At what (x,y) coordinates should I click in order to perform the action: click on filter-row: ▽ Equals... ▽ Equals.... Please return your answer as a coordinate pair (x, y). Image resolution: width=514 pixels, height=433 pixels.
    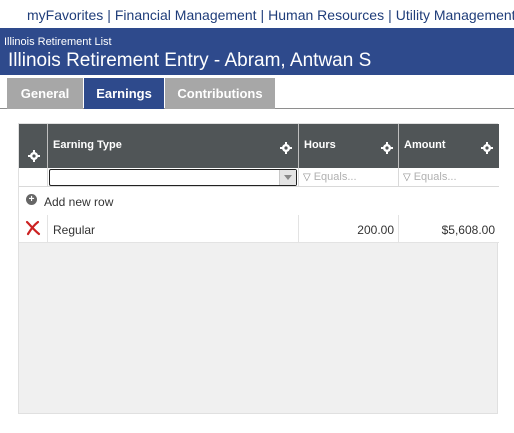
    Looking at the image, I should click on (259, 177).